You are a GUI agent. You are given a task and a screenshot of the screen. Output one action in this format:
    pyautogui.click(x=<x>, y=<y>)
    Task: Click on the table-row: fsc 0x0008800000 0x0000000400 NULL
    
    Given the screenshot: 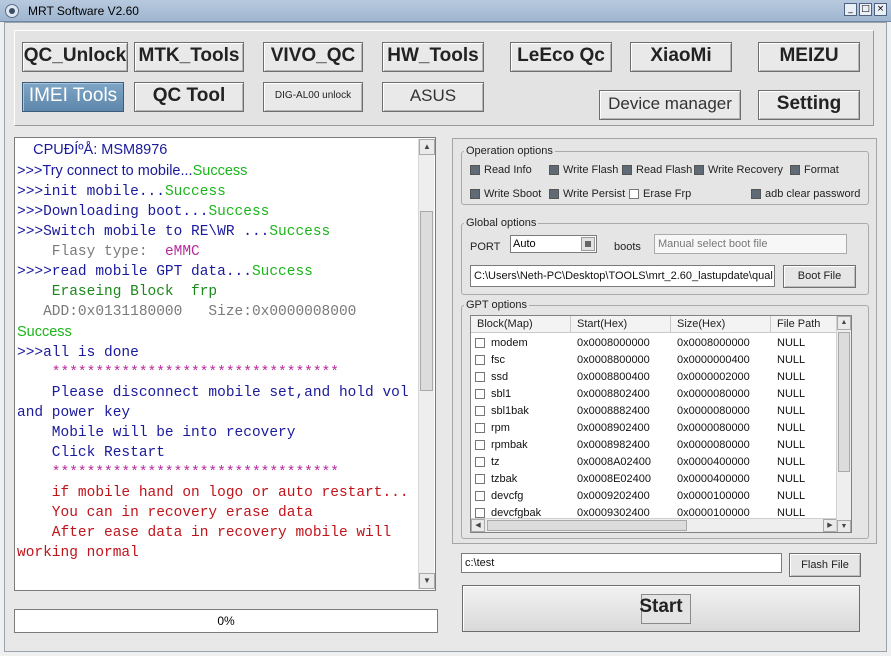 What is the action you would take?
    pyautogui.click(x=654, y=359)
    